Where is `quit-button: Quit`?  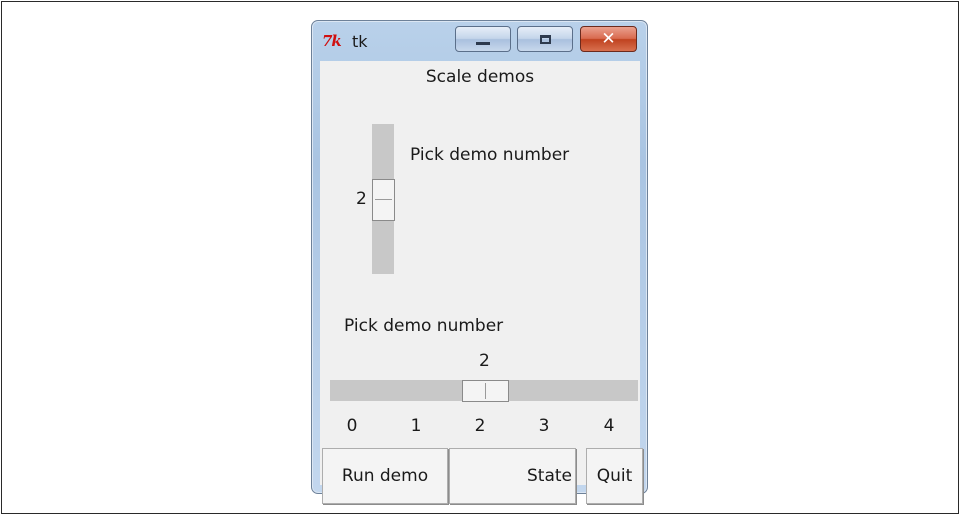 quit-button: Quit is located at coordinates (614, 476).